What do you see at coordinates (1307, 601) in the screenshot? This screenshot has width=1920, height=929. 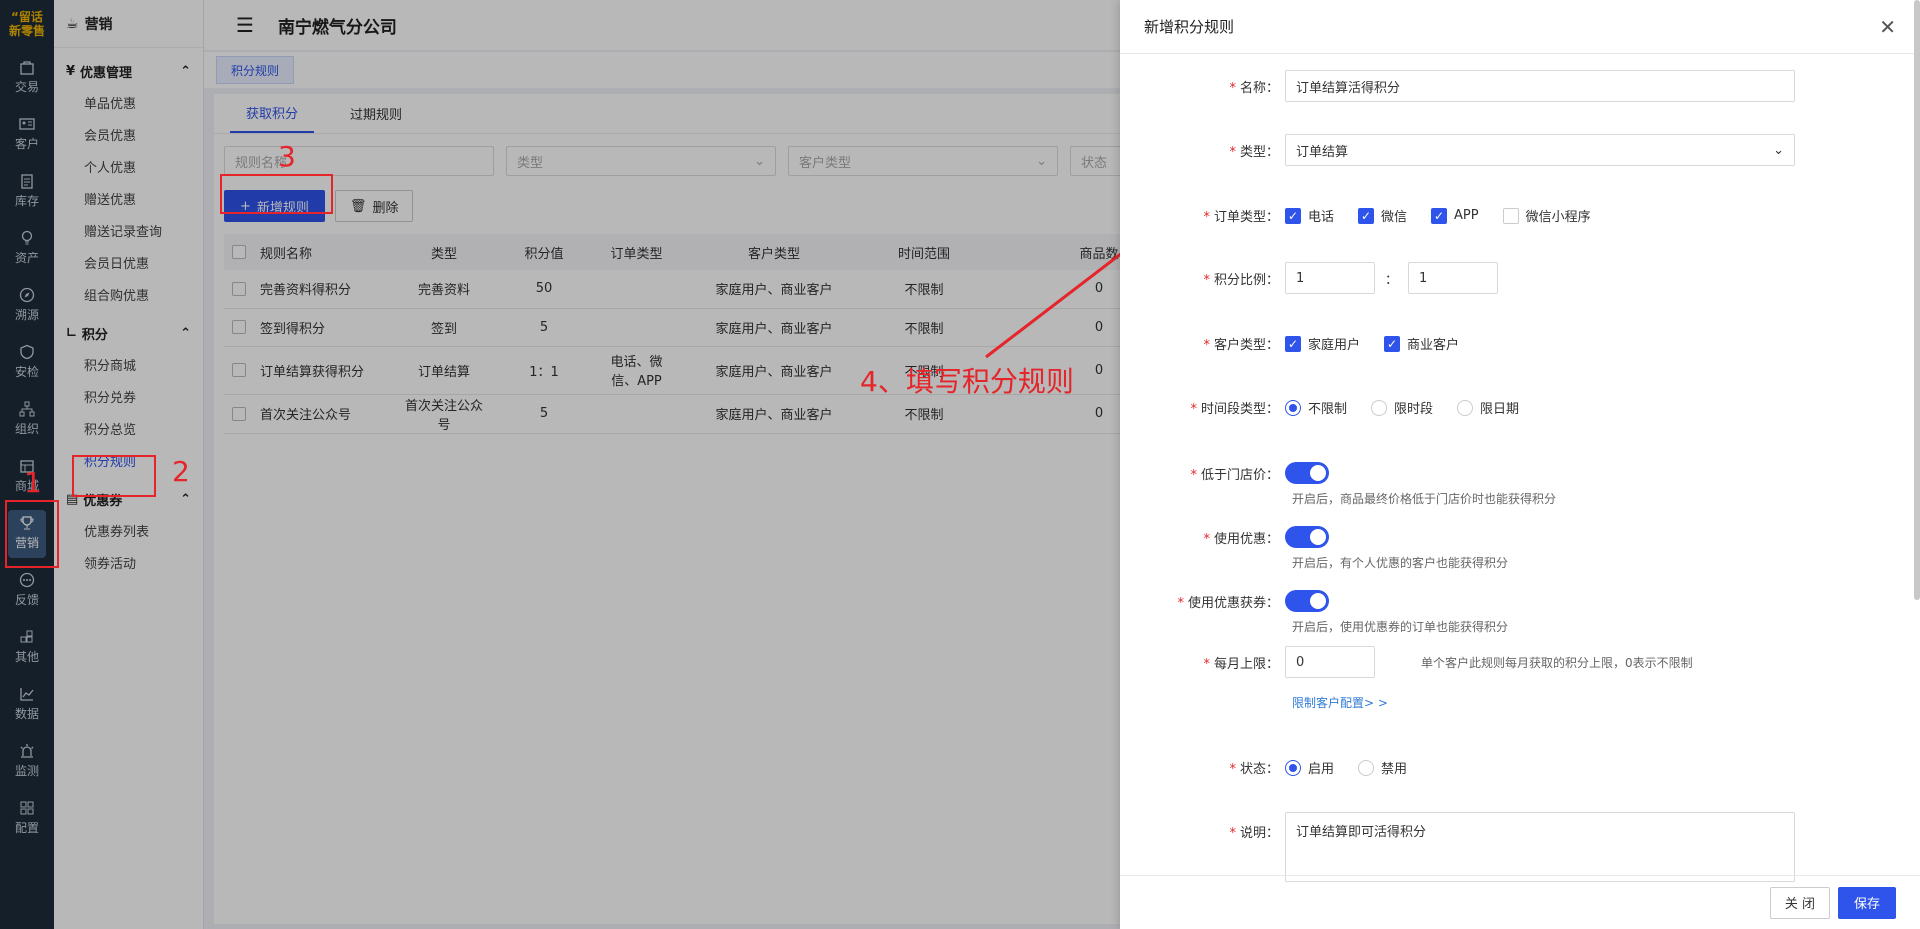 I see `use-coupon-switch` at bounding box center [1307, 601].